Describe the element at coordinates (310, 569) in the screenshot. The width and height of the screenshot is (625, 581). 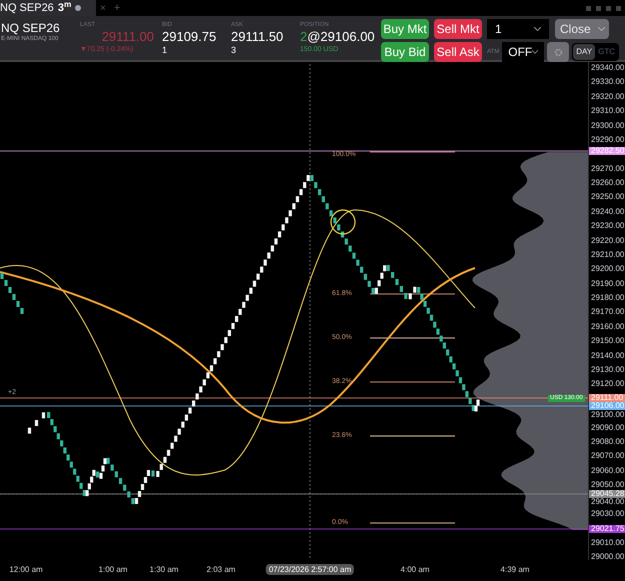
I see `crosshair-time-label: 07/23/2026 2:57:00 am` at that location.